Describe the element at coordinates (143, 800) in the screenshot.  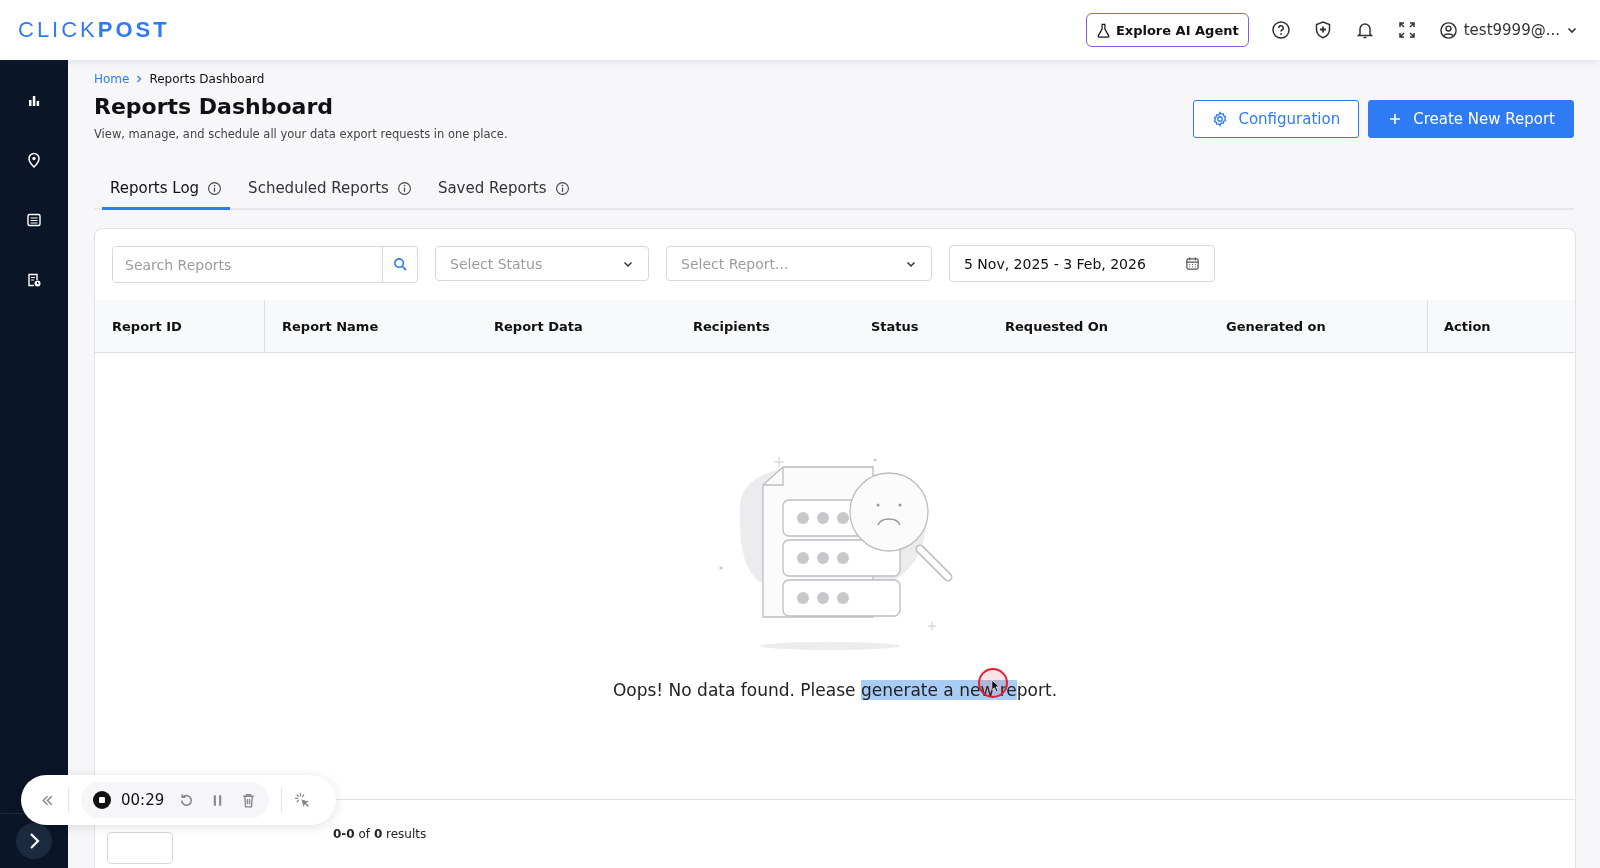
I see `recording-time: 00:29` at that location.